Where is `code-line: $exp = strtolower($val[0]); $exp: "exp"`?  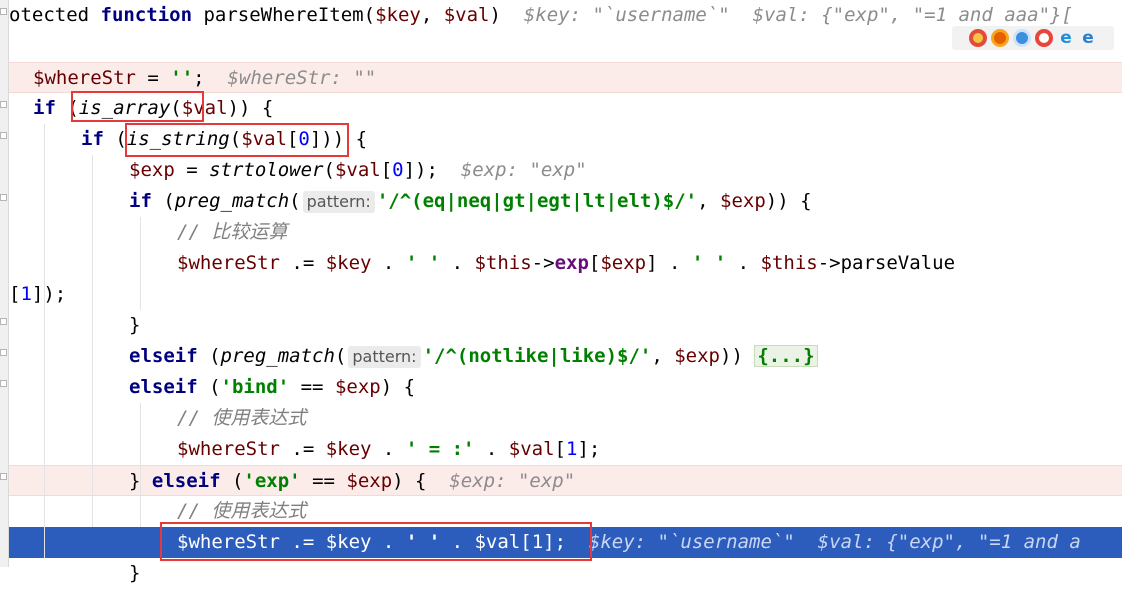
code-line: $exp = strtolower($val[0]); $exp: "exp" is located at coordinates (565, 170).